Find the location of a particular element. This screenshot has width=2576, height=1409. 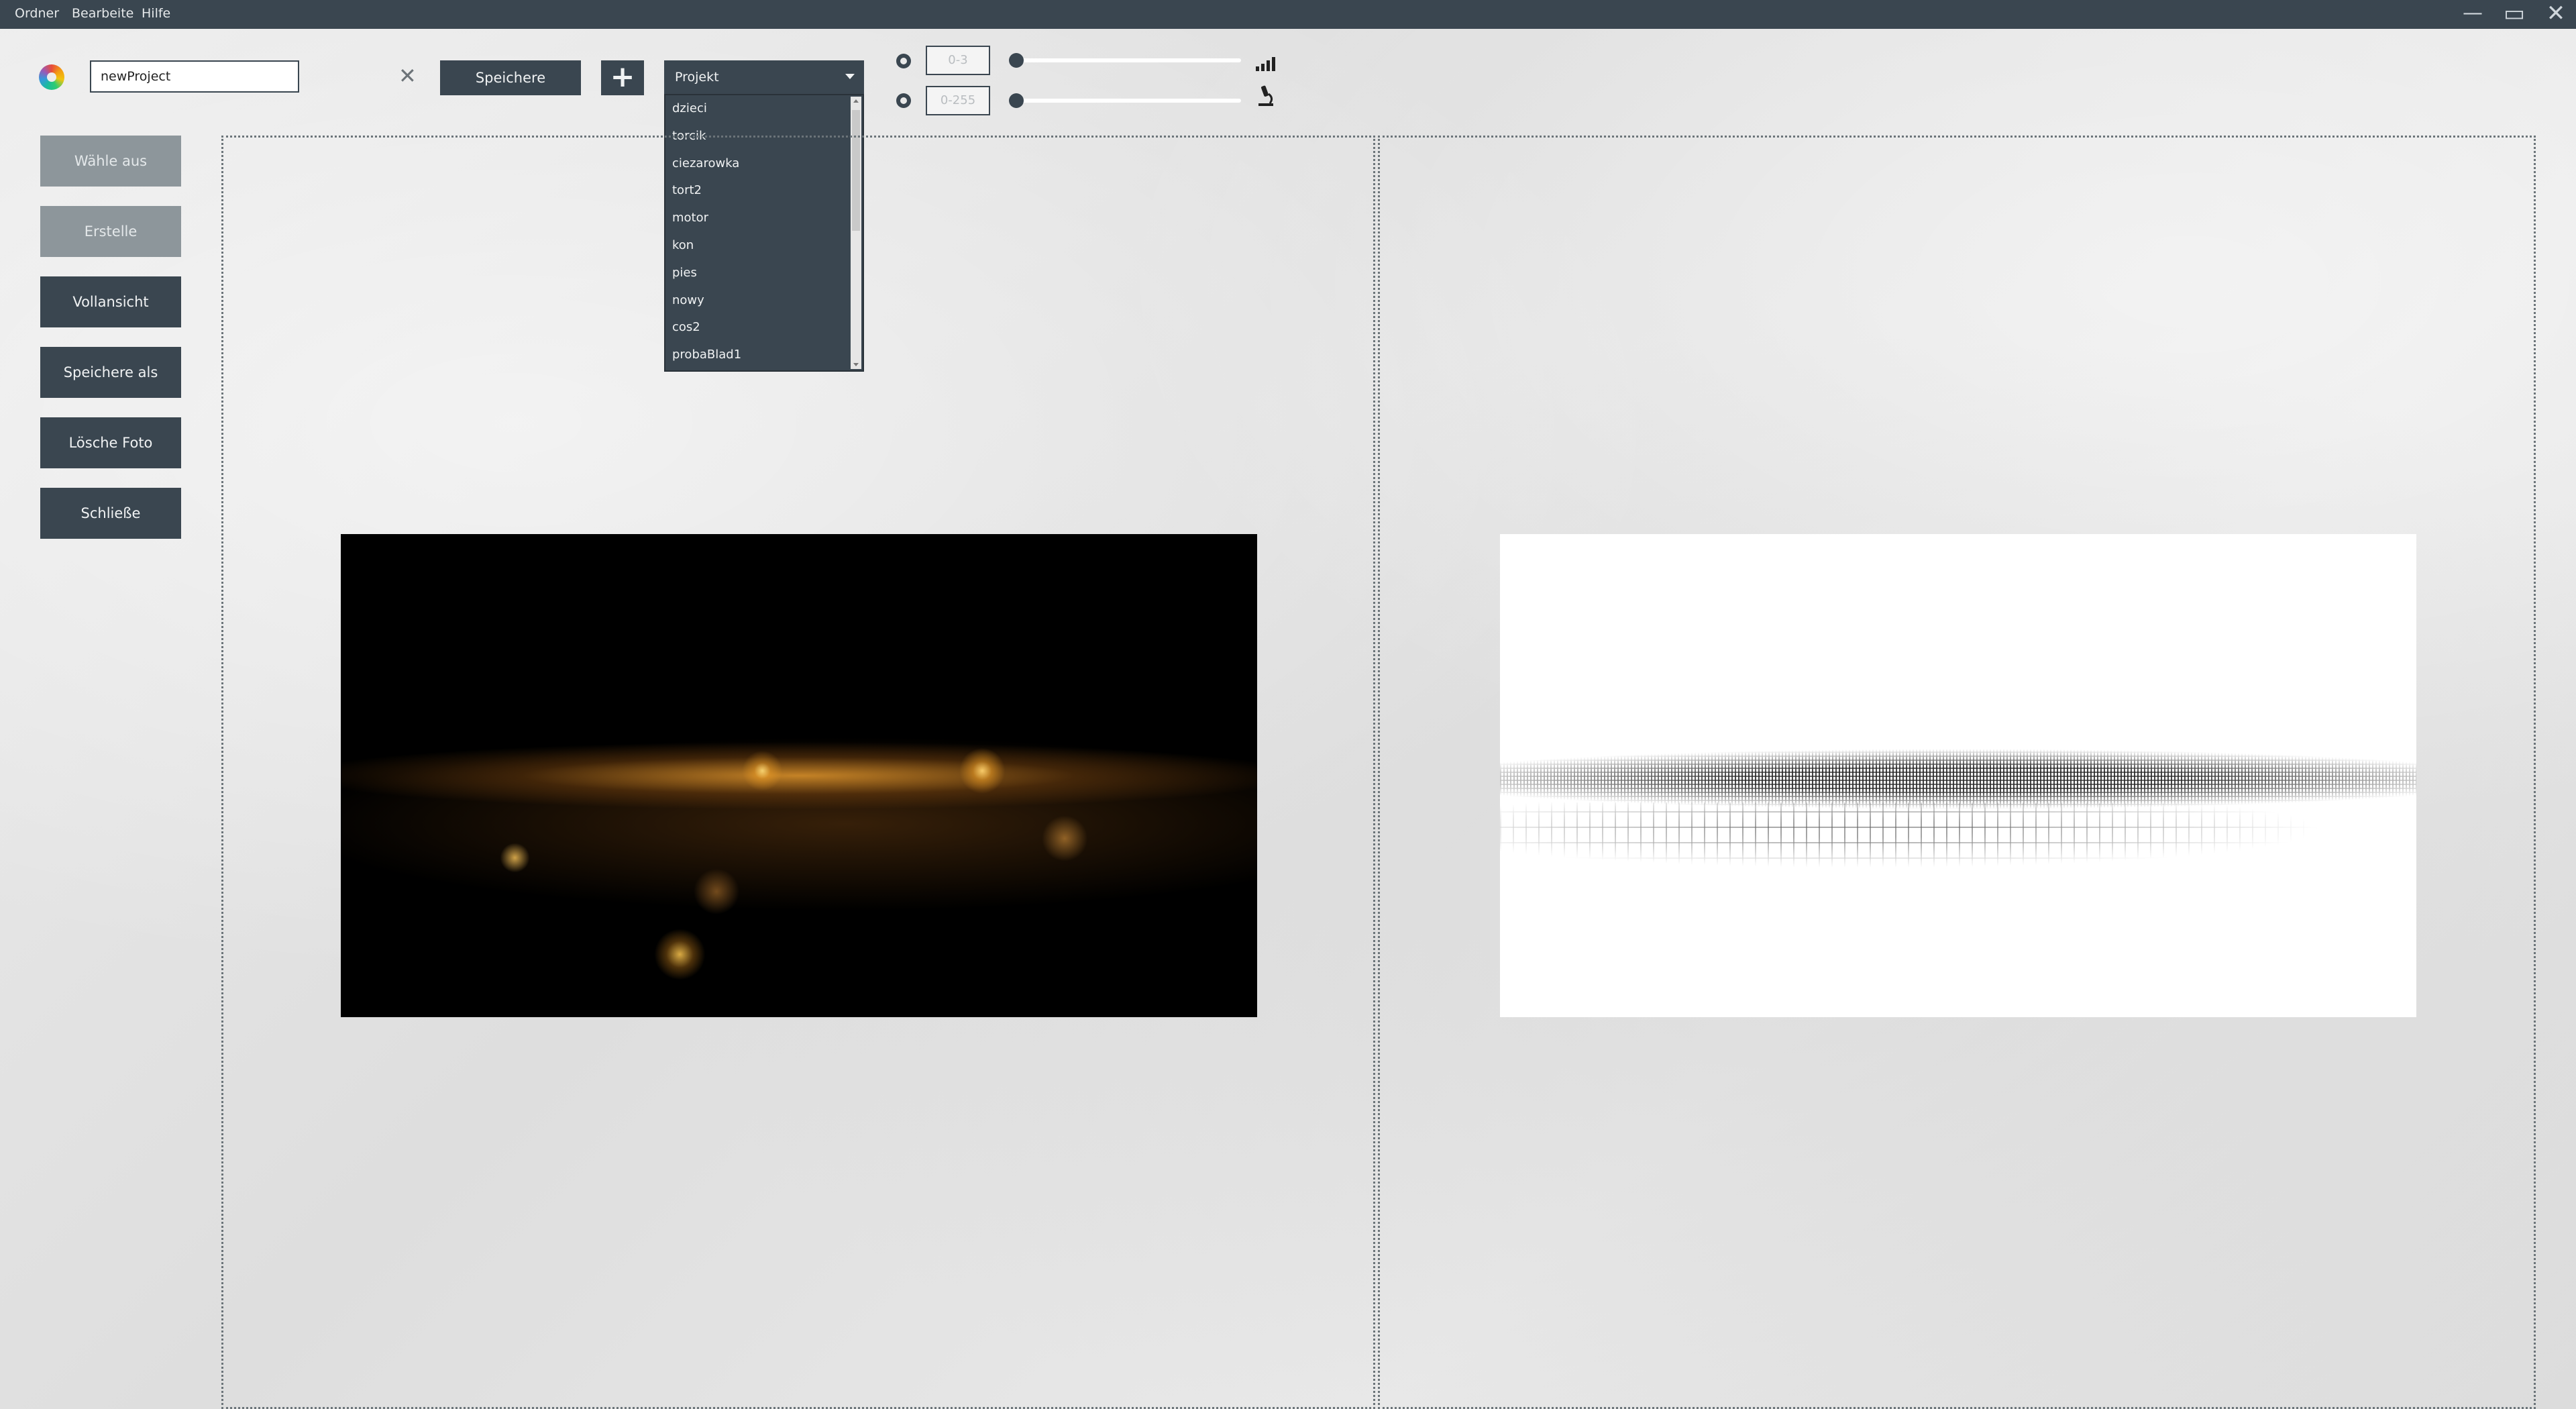

clear-input-icon: ✕ is located at coordinates (407, 76).